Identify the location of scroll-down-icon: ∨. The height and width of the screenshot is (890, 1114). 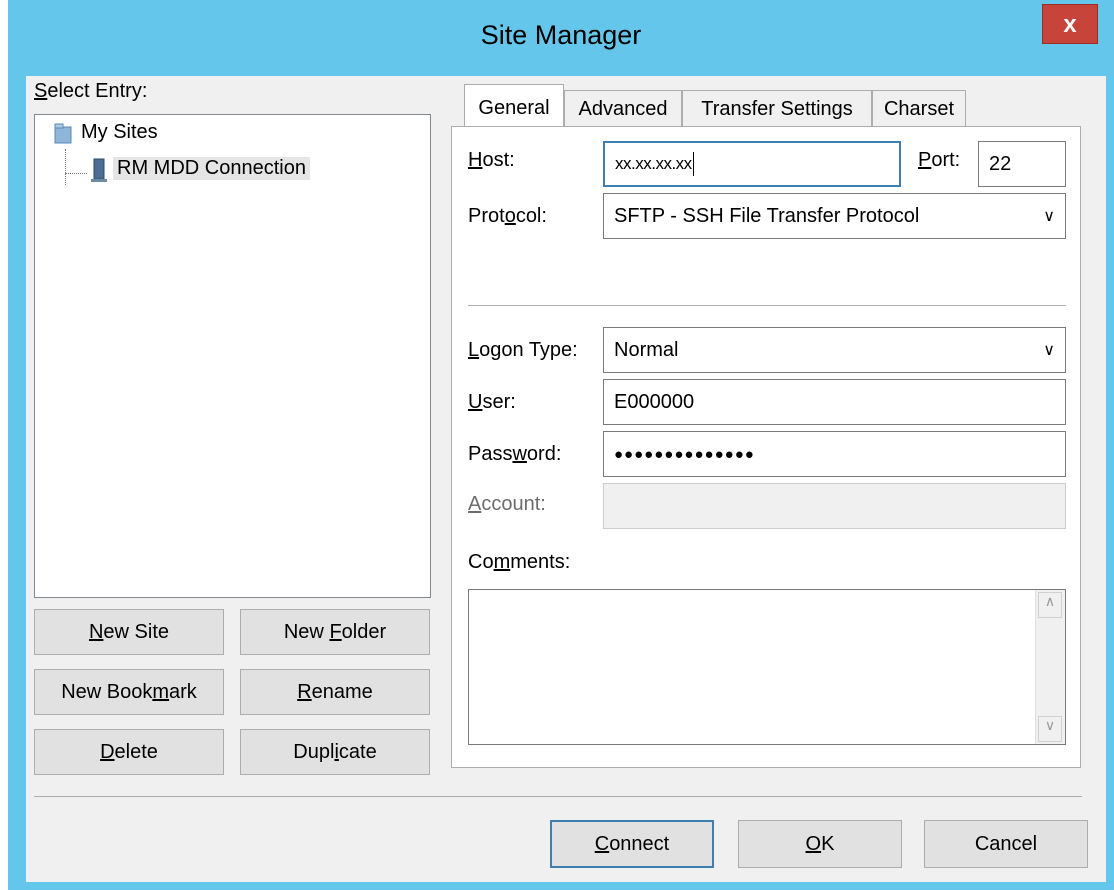
(1050, 729).